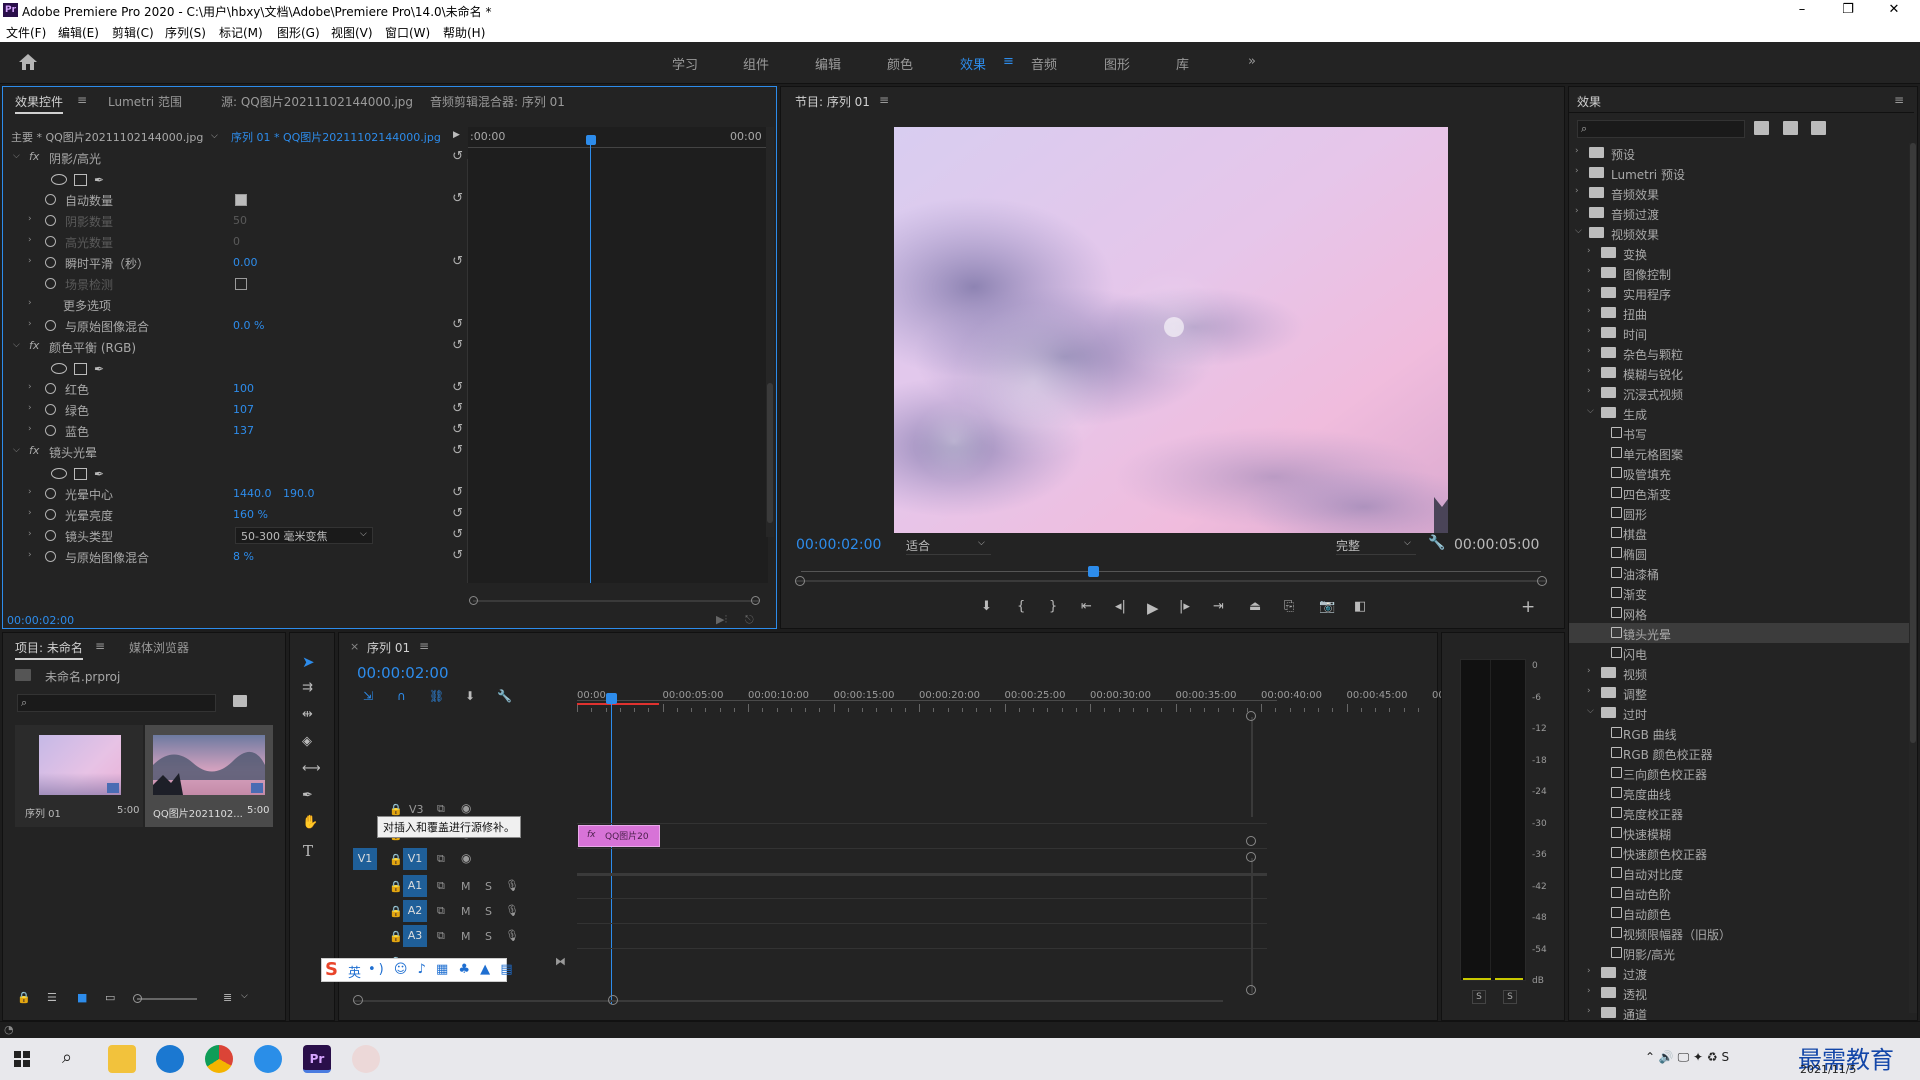 Image resolution: width=1920 pixels, height=1080 pixels. Describe the element at coordinates (310, 822) in the screenshot. I see `hand-tool-icon: ✋` at that location.